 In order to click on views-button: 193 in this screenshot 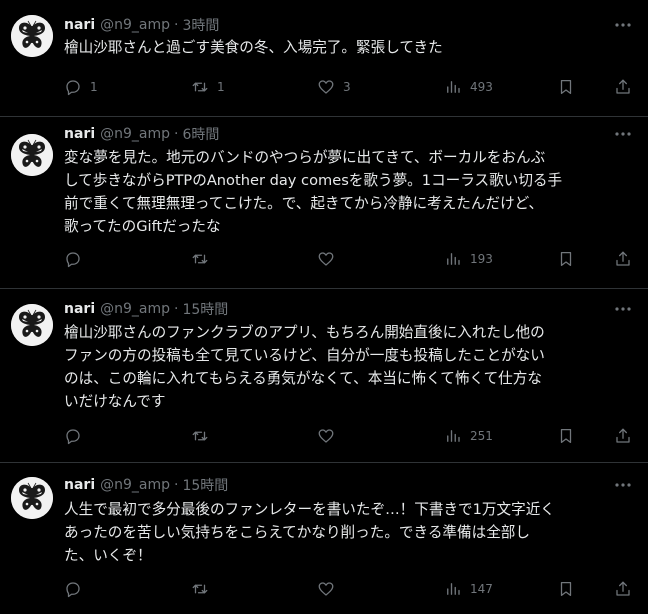, I will do `click(468, 259)`.